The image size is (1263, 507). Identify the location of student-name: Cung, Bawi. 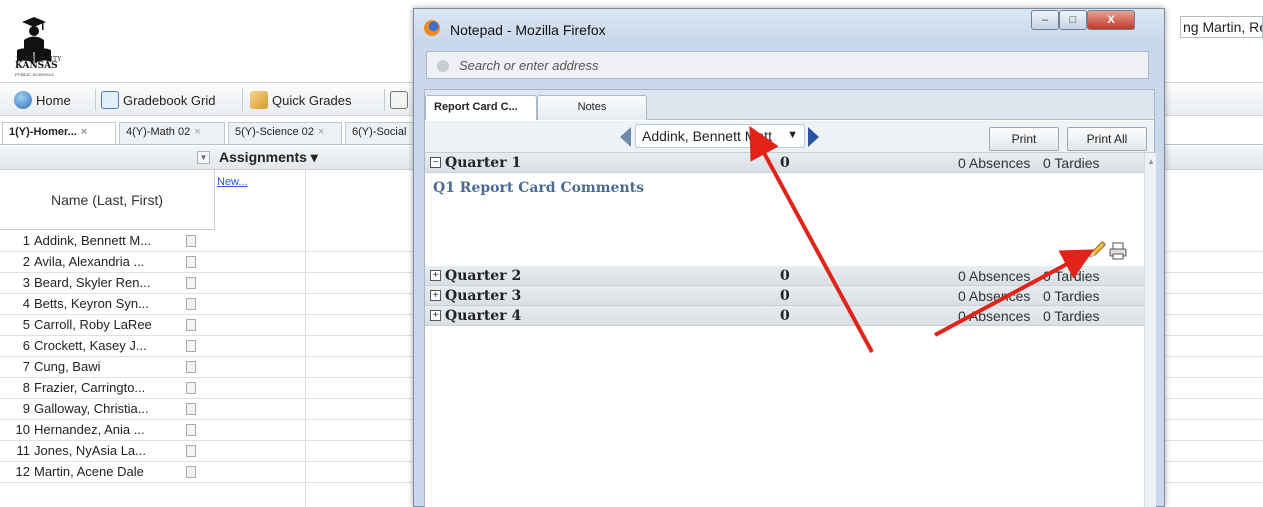
(108, 366).